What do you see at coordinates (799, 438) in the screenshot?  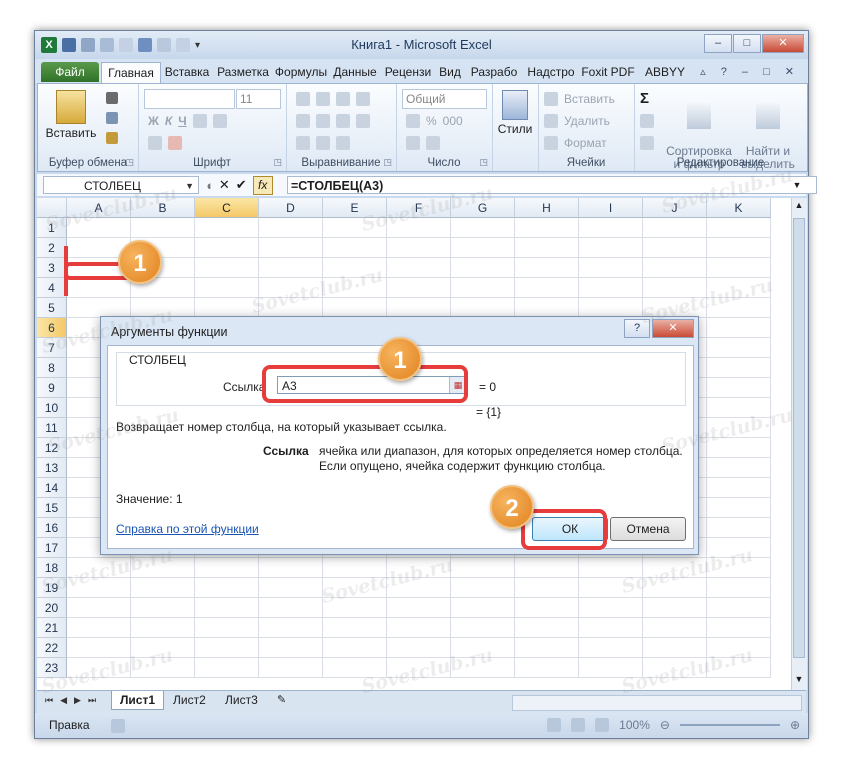 I see `vertical-scroll-thumb` at bounding box center [799, 438].